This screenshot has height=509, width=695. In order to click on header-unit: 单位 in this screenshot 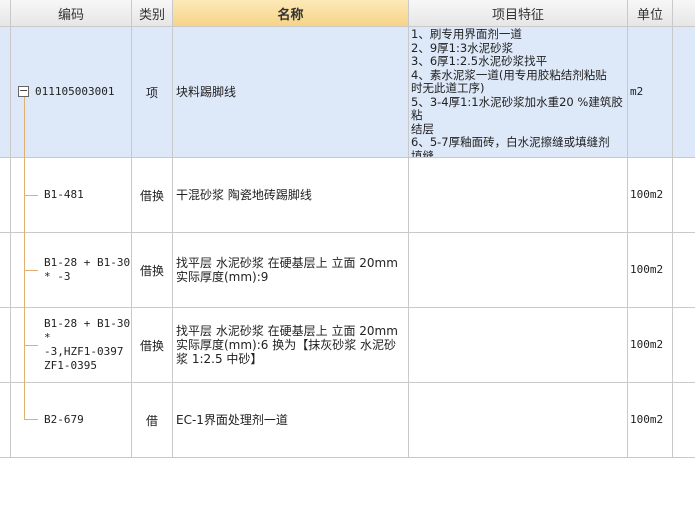, I will do `click(650, 13)`.